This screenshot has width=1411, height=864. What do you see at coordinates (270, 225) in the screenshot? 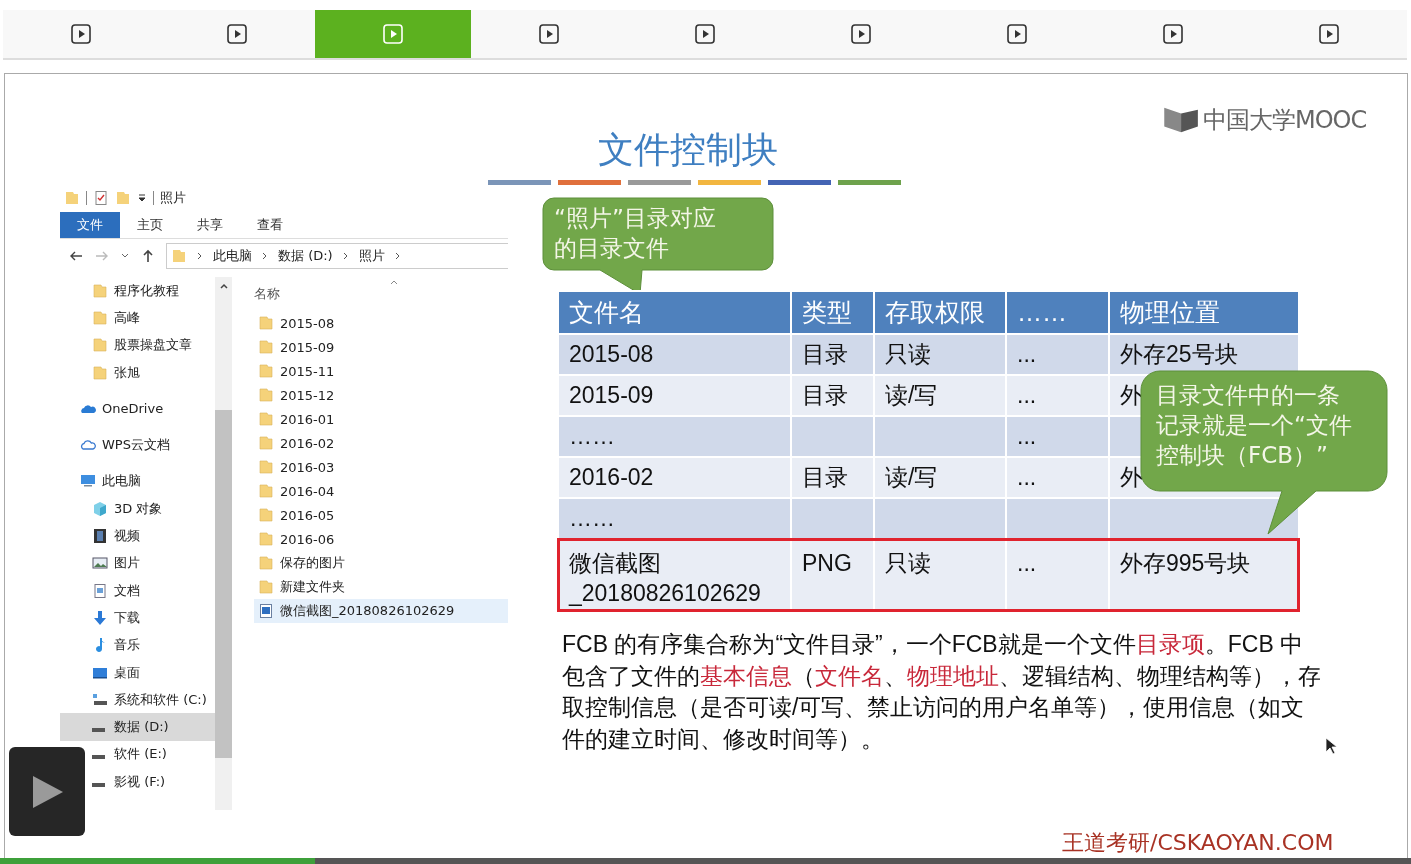
I see `ribbon-tab: 查看` at bounding box center [270, 225].